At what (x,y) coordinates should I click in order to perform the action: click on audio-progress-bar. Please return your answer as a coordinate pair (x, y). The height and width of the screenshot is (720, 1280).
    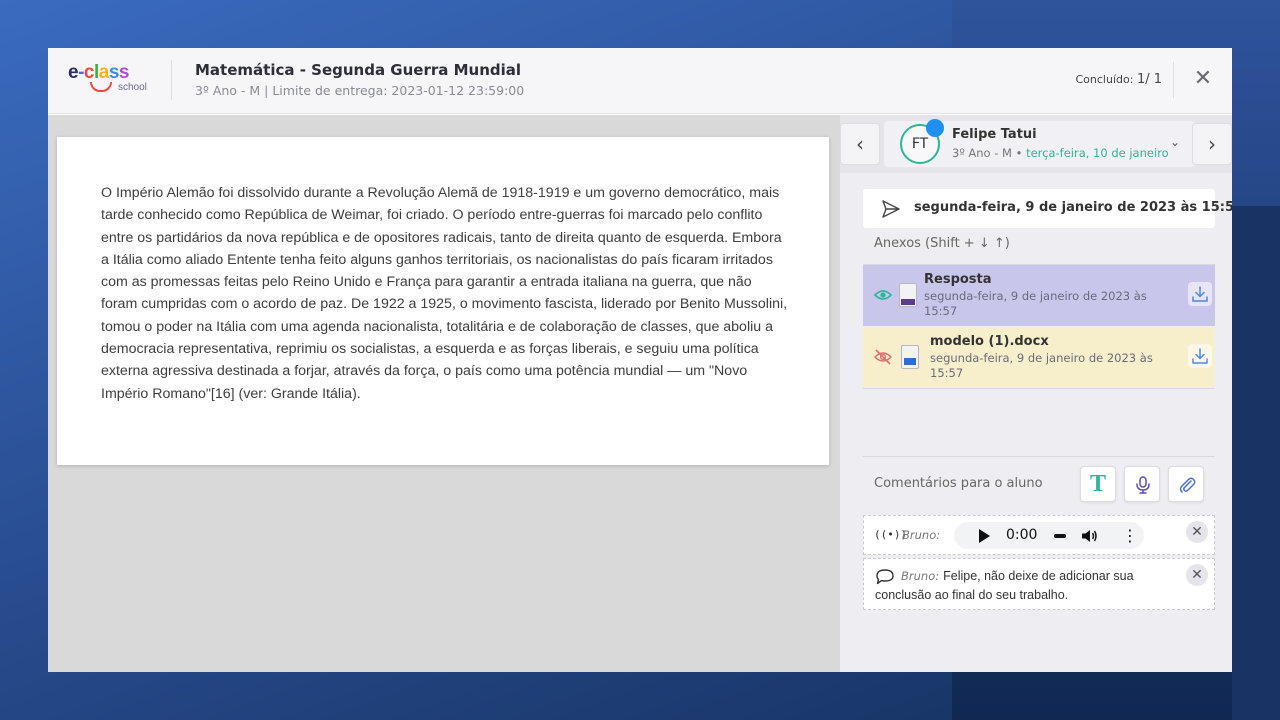
    Looking at the image, I should click on (1060, 536).